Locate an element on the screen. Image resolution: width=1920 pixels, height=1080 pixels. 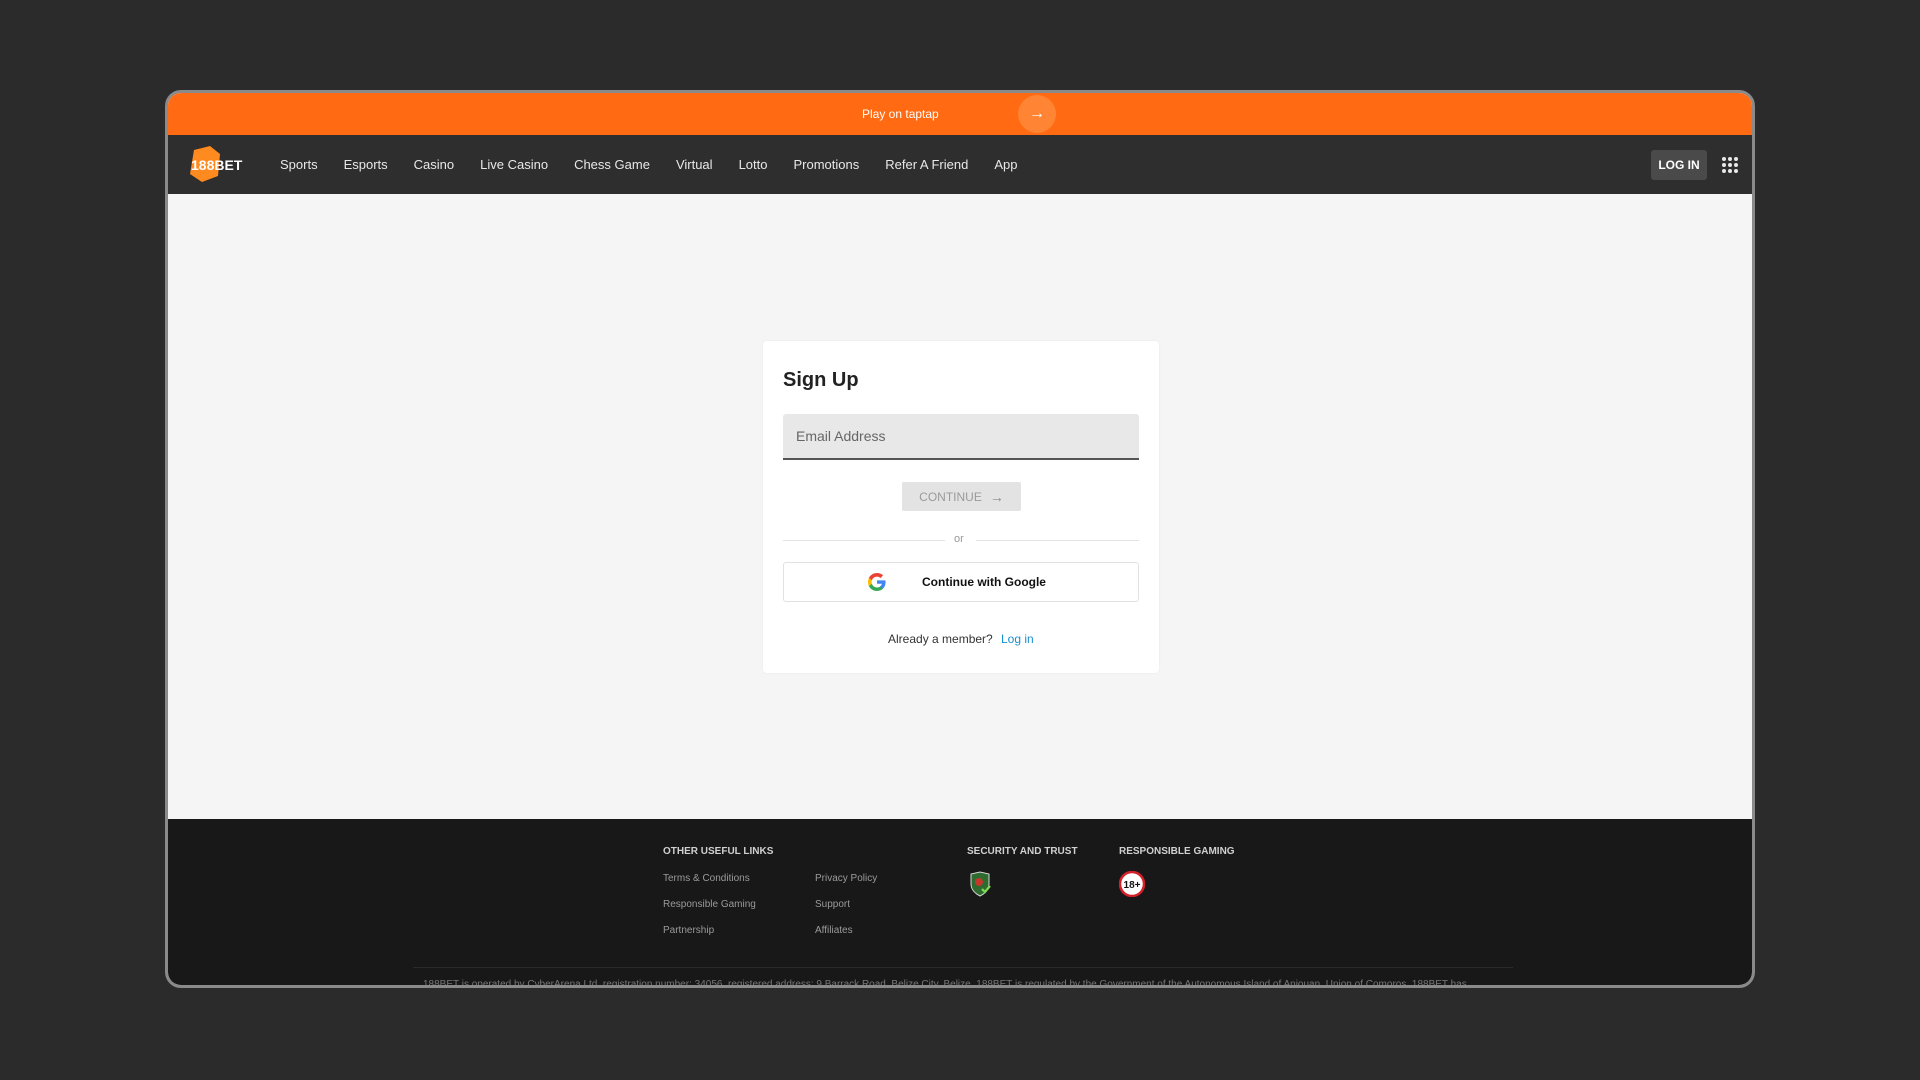
nav-item-casino: Casino is located at coordinates (434, 164).